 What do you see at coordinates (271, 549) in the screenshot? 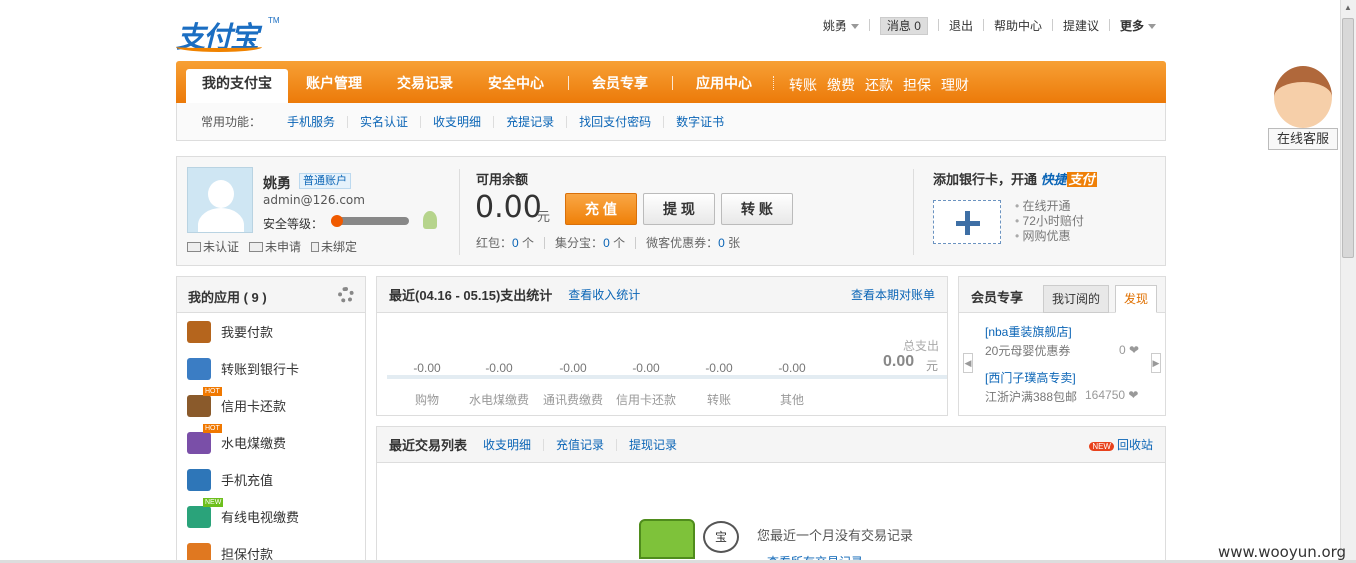
I see `app-item: 担保付款` at bounding box center [271, 549].